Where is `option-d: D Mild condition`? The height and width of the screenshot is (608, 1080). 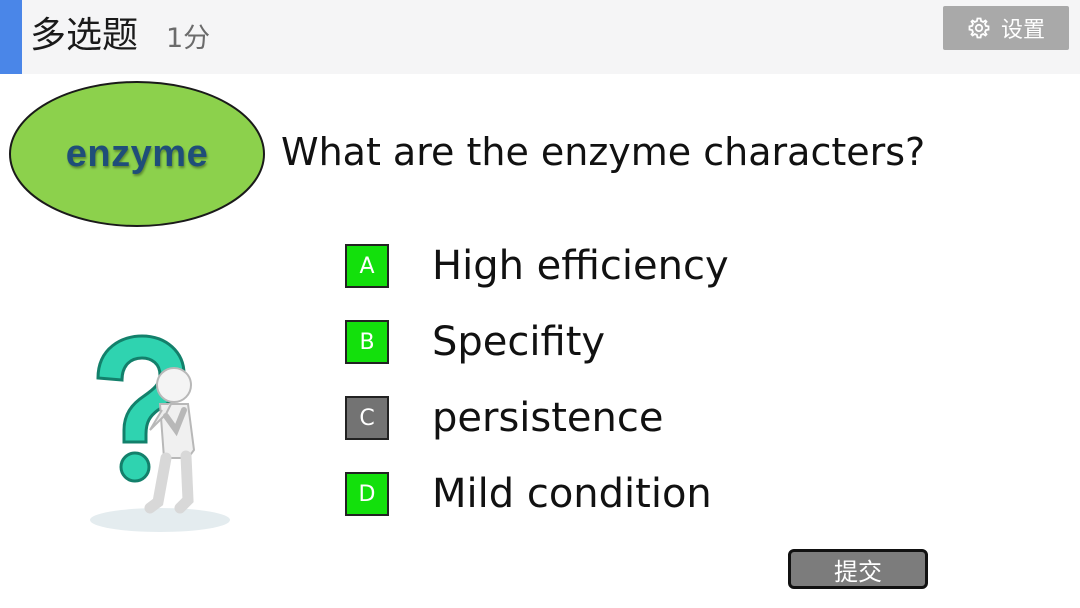 option-d: D Mild condition is located at coordinates (605, 496).